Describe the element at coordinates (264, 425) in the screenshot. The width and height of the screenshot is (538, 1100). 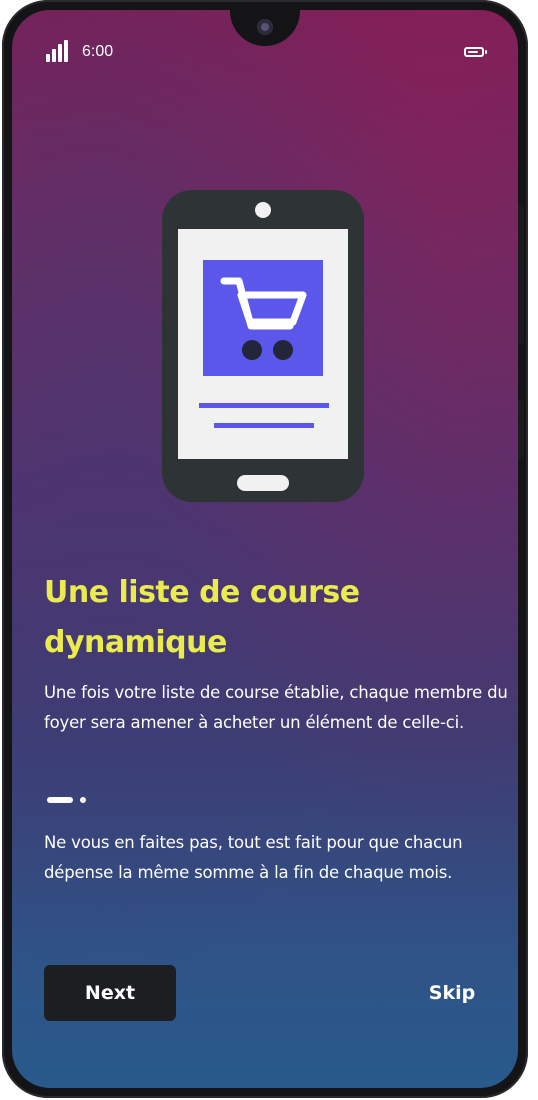
I see `illustration-line-short` at that location.